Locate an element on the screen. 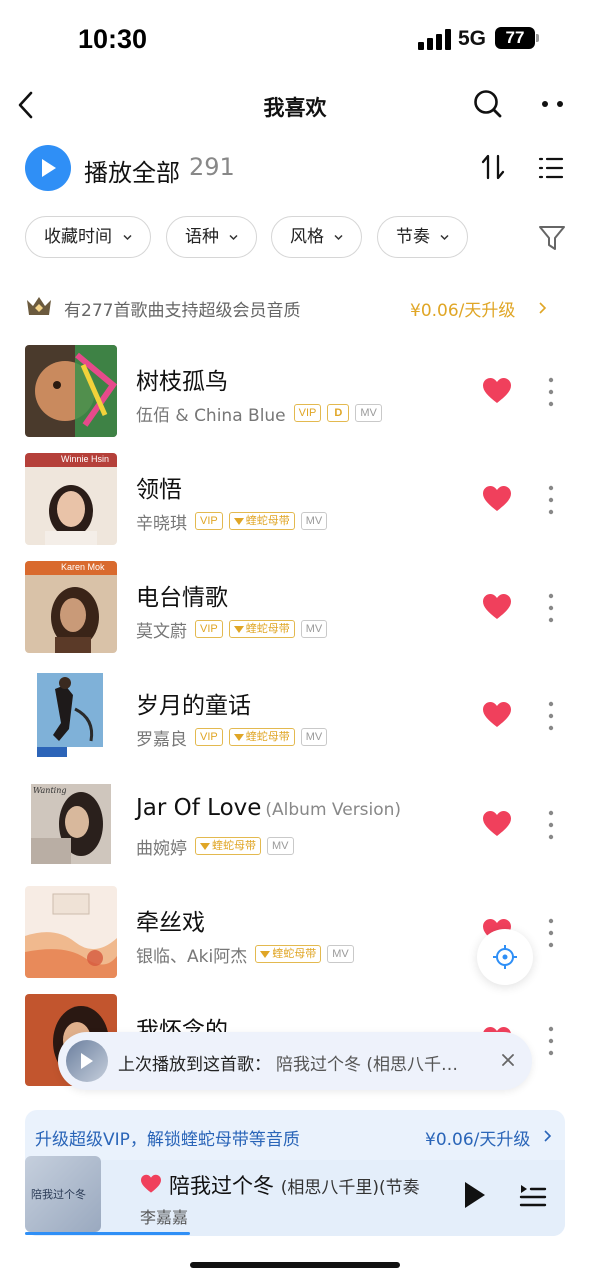  more-dots-icon is located at coordinates (552, 104).